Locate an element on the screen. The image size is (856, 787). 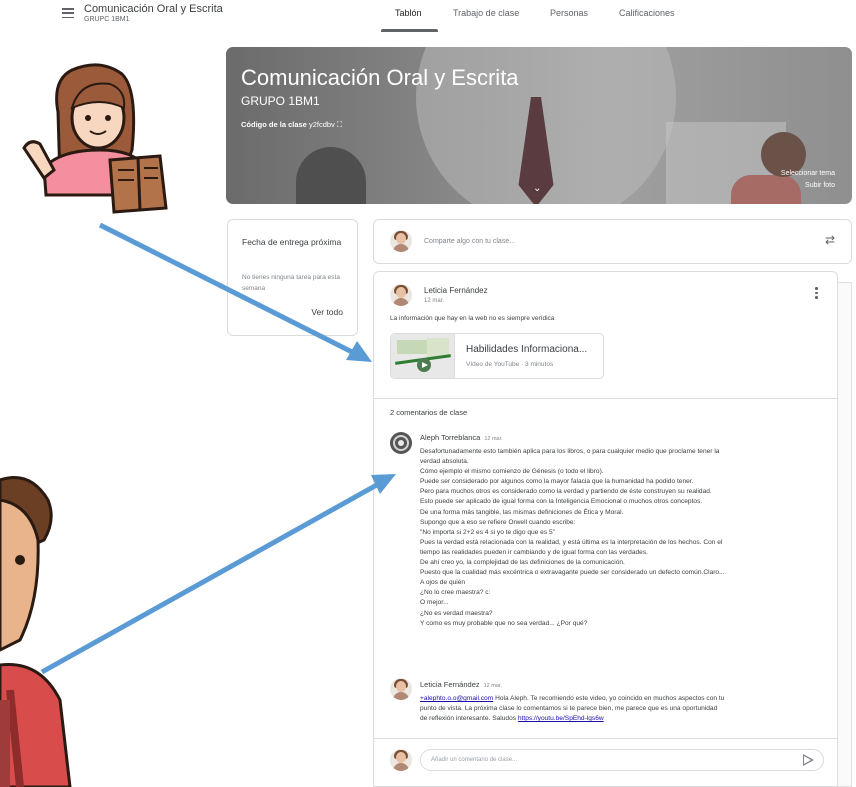
student-illustration is located at coordinates (36, 631).